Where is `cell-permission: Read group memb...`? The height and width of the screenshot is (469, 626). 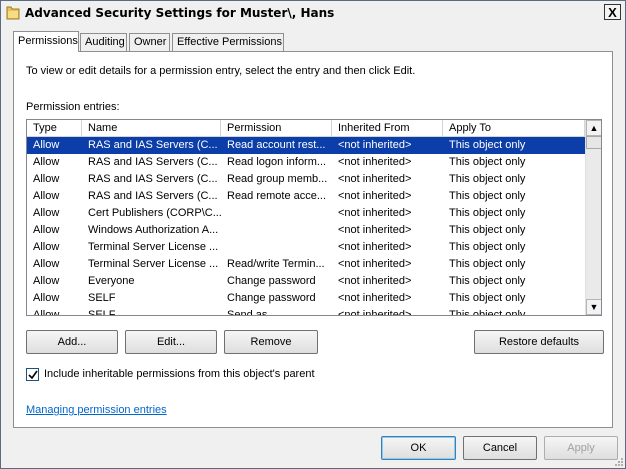
cell-permission: Read group memb... is located at coordinates (277, 179).